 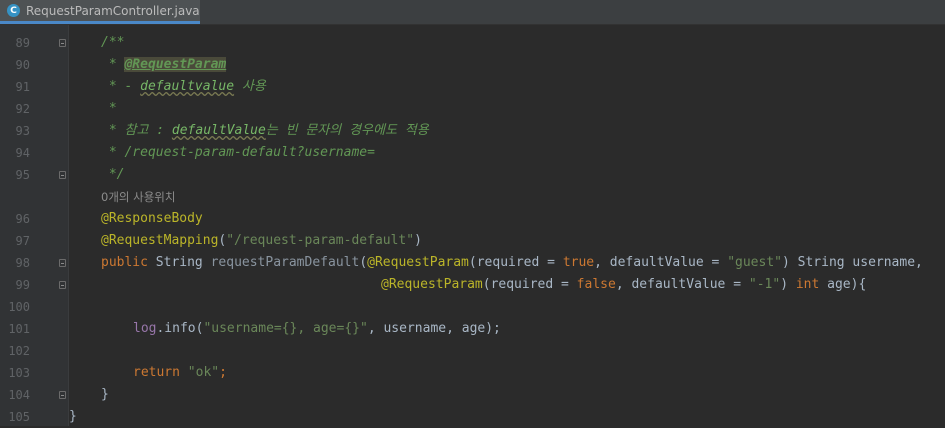 I want to click on line-number: 102, so click(x=19, y=351).